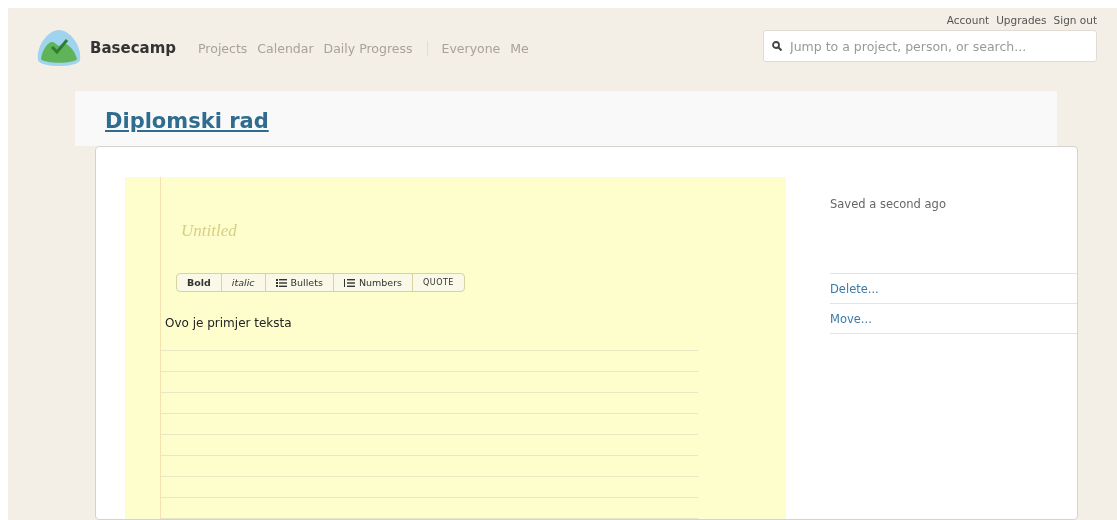 This screenshot has height=520, width=1117. What do you see at coordinates (199, 282) in the screenshot?
I see `bold-button: Bold` at bounding box center [199, 282].